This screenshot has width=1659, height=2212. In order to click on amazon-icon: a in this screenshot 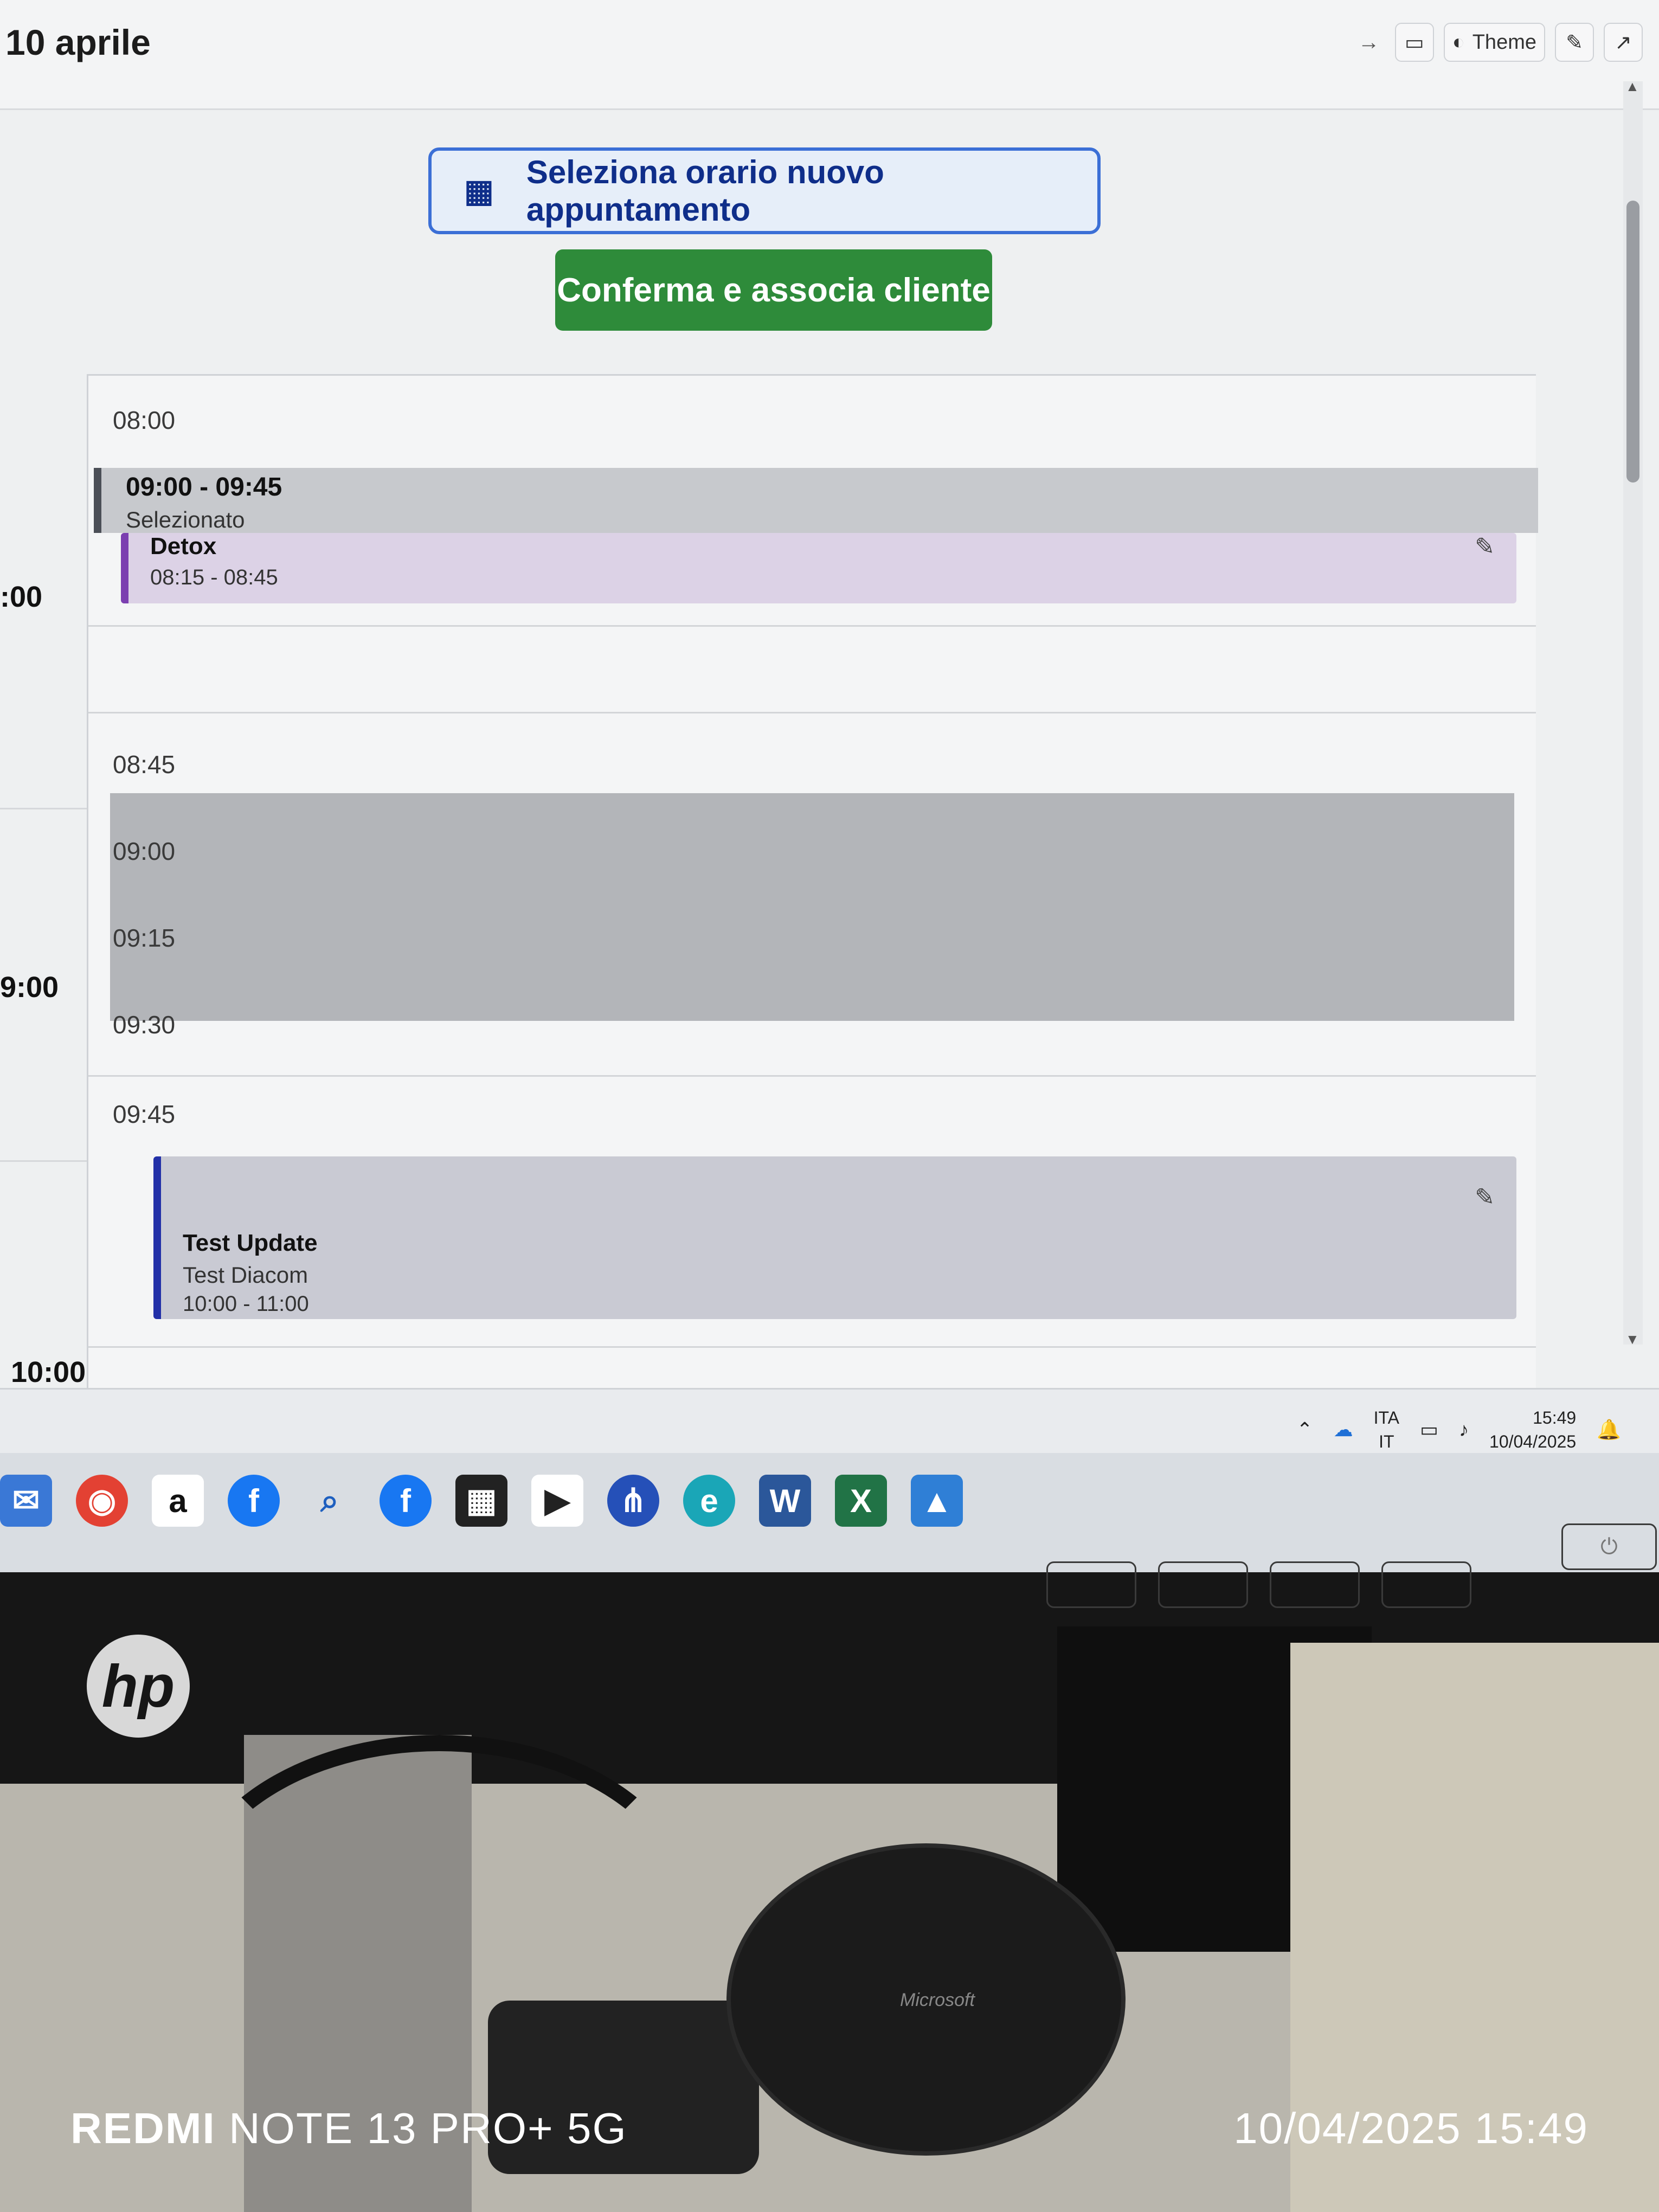, I will do `click(178, 1501)`.